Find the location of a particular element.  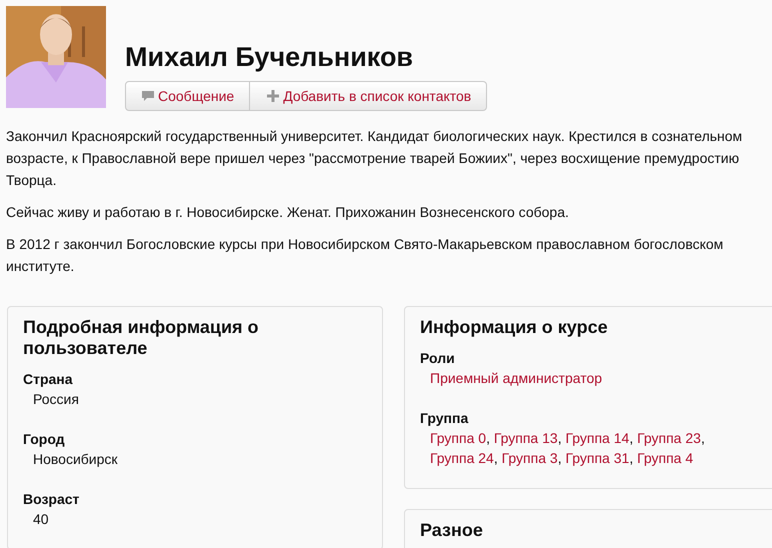

field-value: Россия is located at coordinates (56, 399).